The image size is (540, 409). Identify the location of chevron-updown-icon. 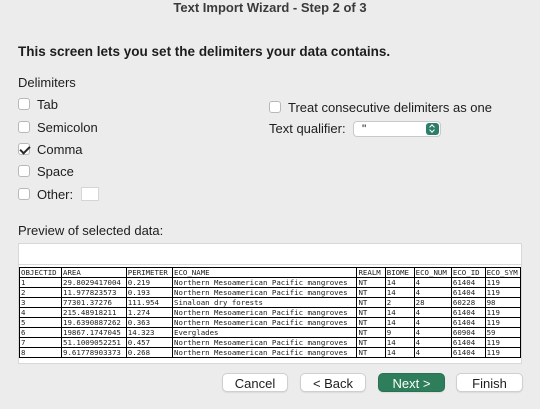
(432, 129).